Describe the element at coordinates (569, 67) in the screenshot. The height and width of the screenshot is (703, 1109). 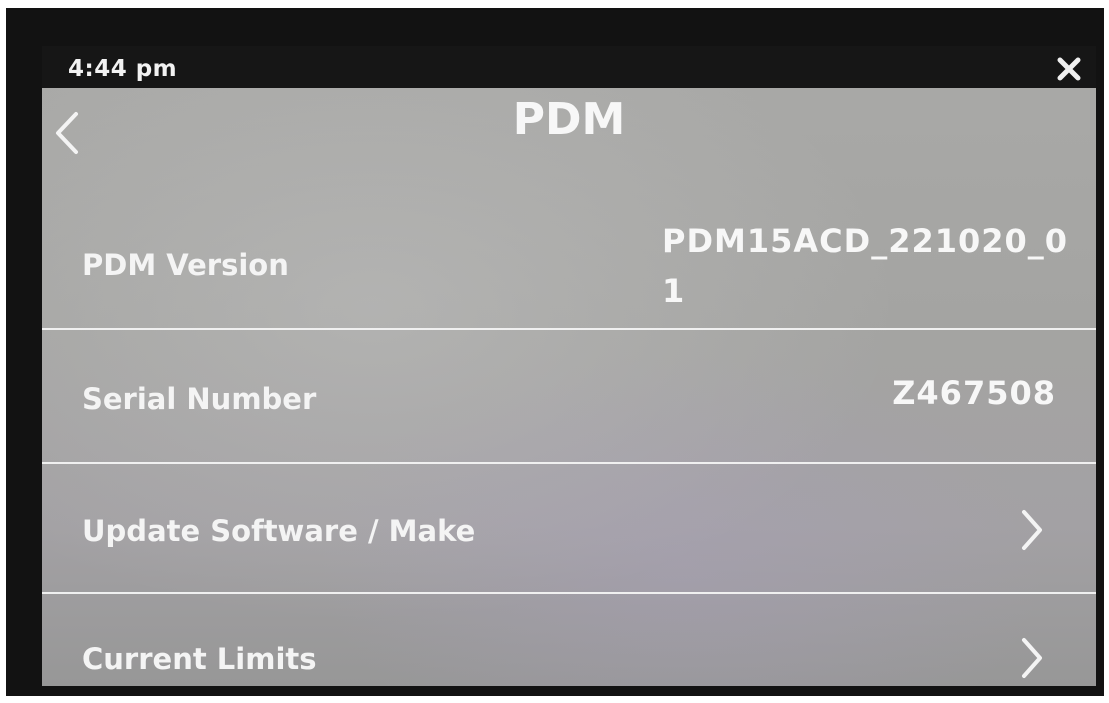
I see `status-bar: 4:44 pm` at that location.